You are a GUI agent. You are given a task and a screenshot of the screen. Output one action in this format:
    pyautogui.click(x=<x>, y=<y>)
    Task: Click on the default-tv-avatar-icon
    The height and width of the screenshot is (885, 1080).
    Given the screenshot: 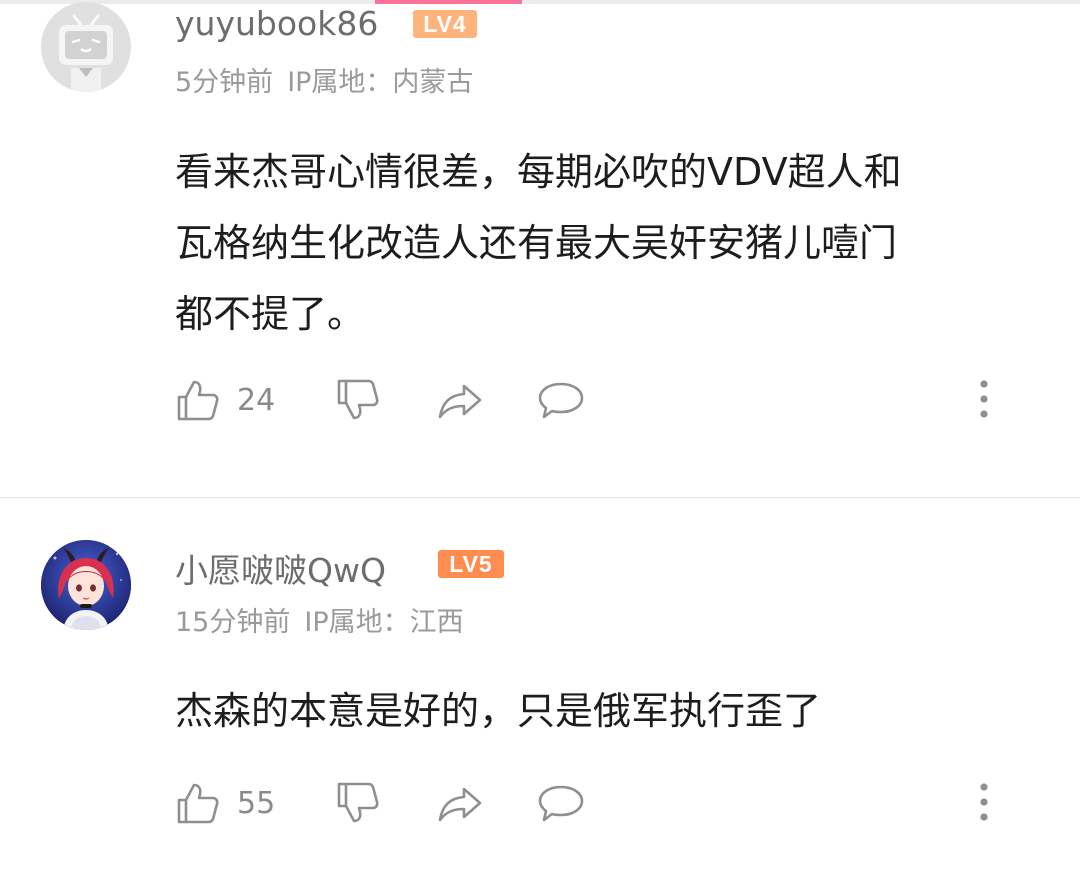 What is the action you would take?
    pyautogui.click(x=86, y=47)
    